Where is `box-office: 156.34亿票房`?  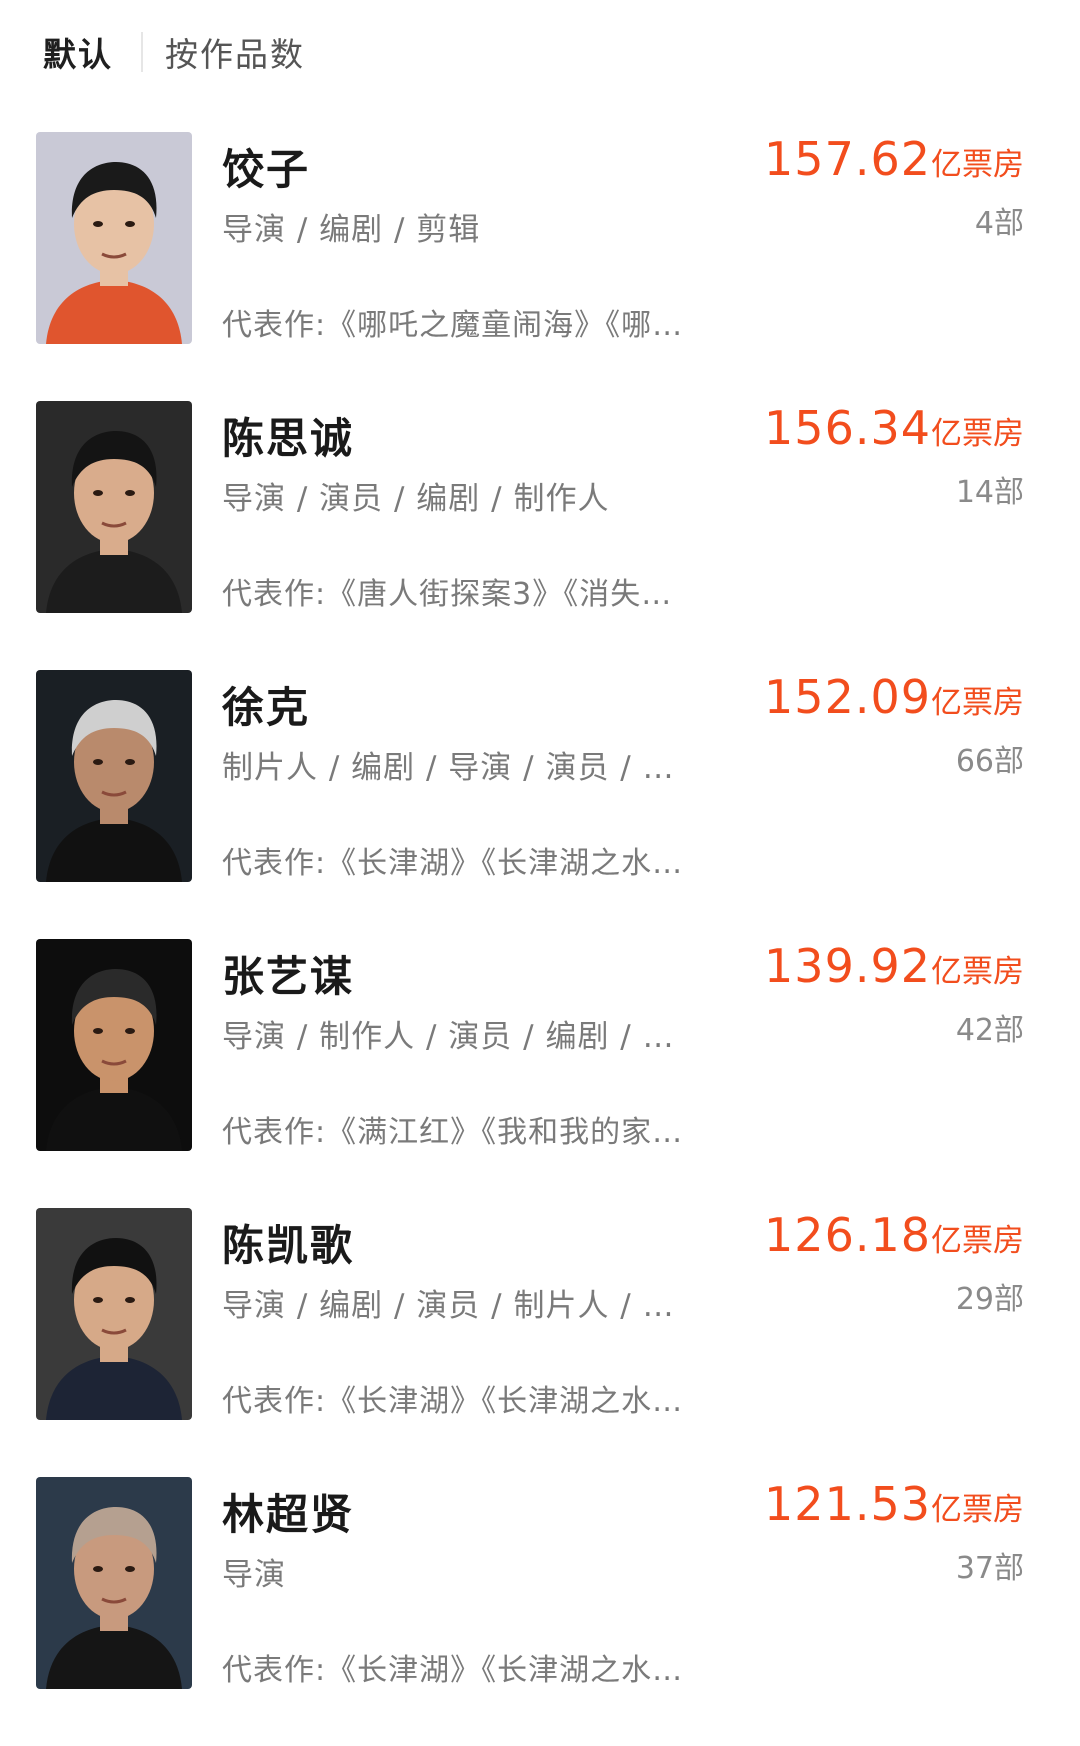
box-office: 156.34亿票房 is located at coordinates (894, 428).